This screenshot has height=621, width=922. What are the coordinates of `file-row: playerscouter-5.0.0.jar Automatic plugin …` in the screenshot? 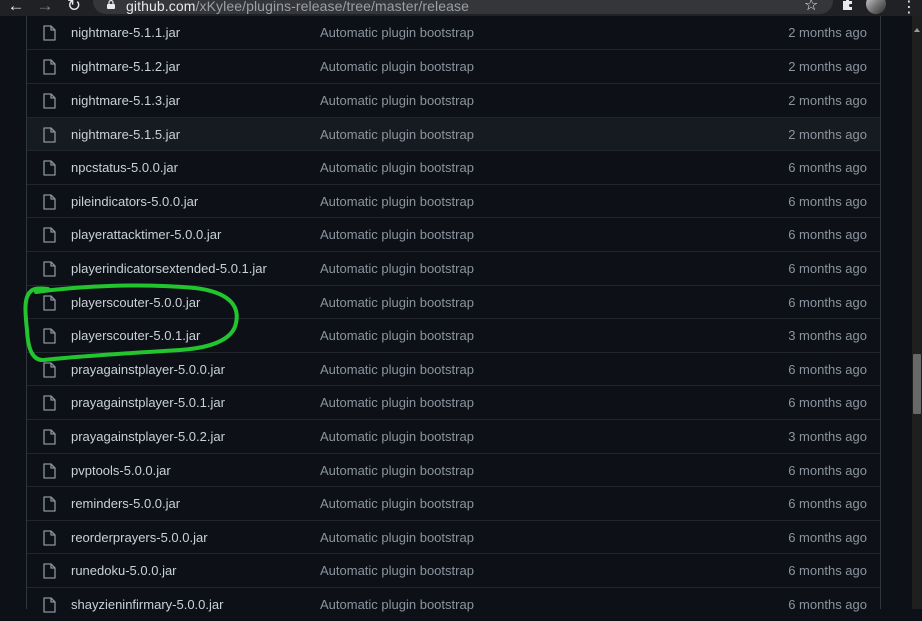 It's located at (453, 301).